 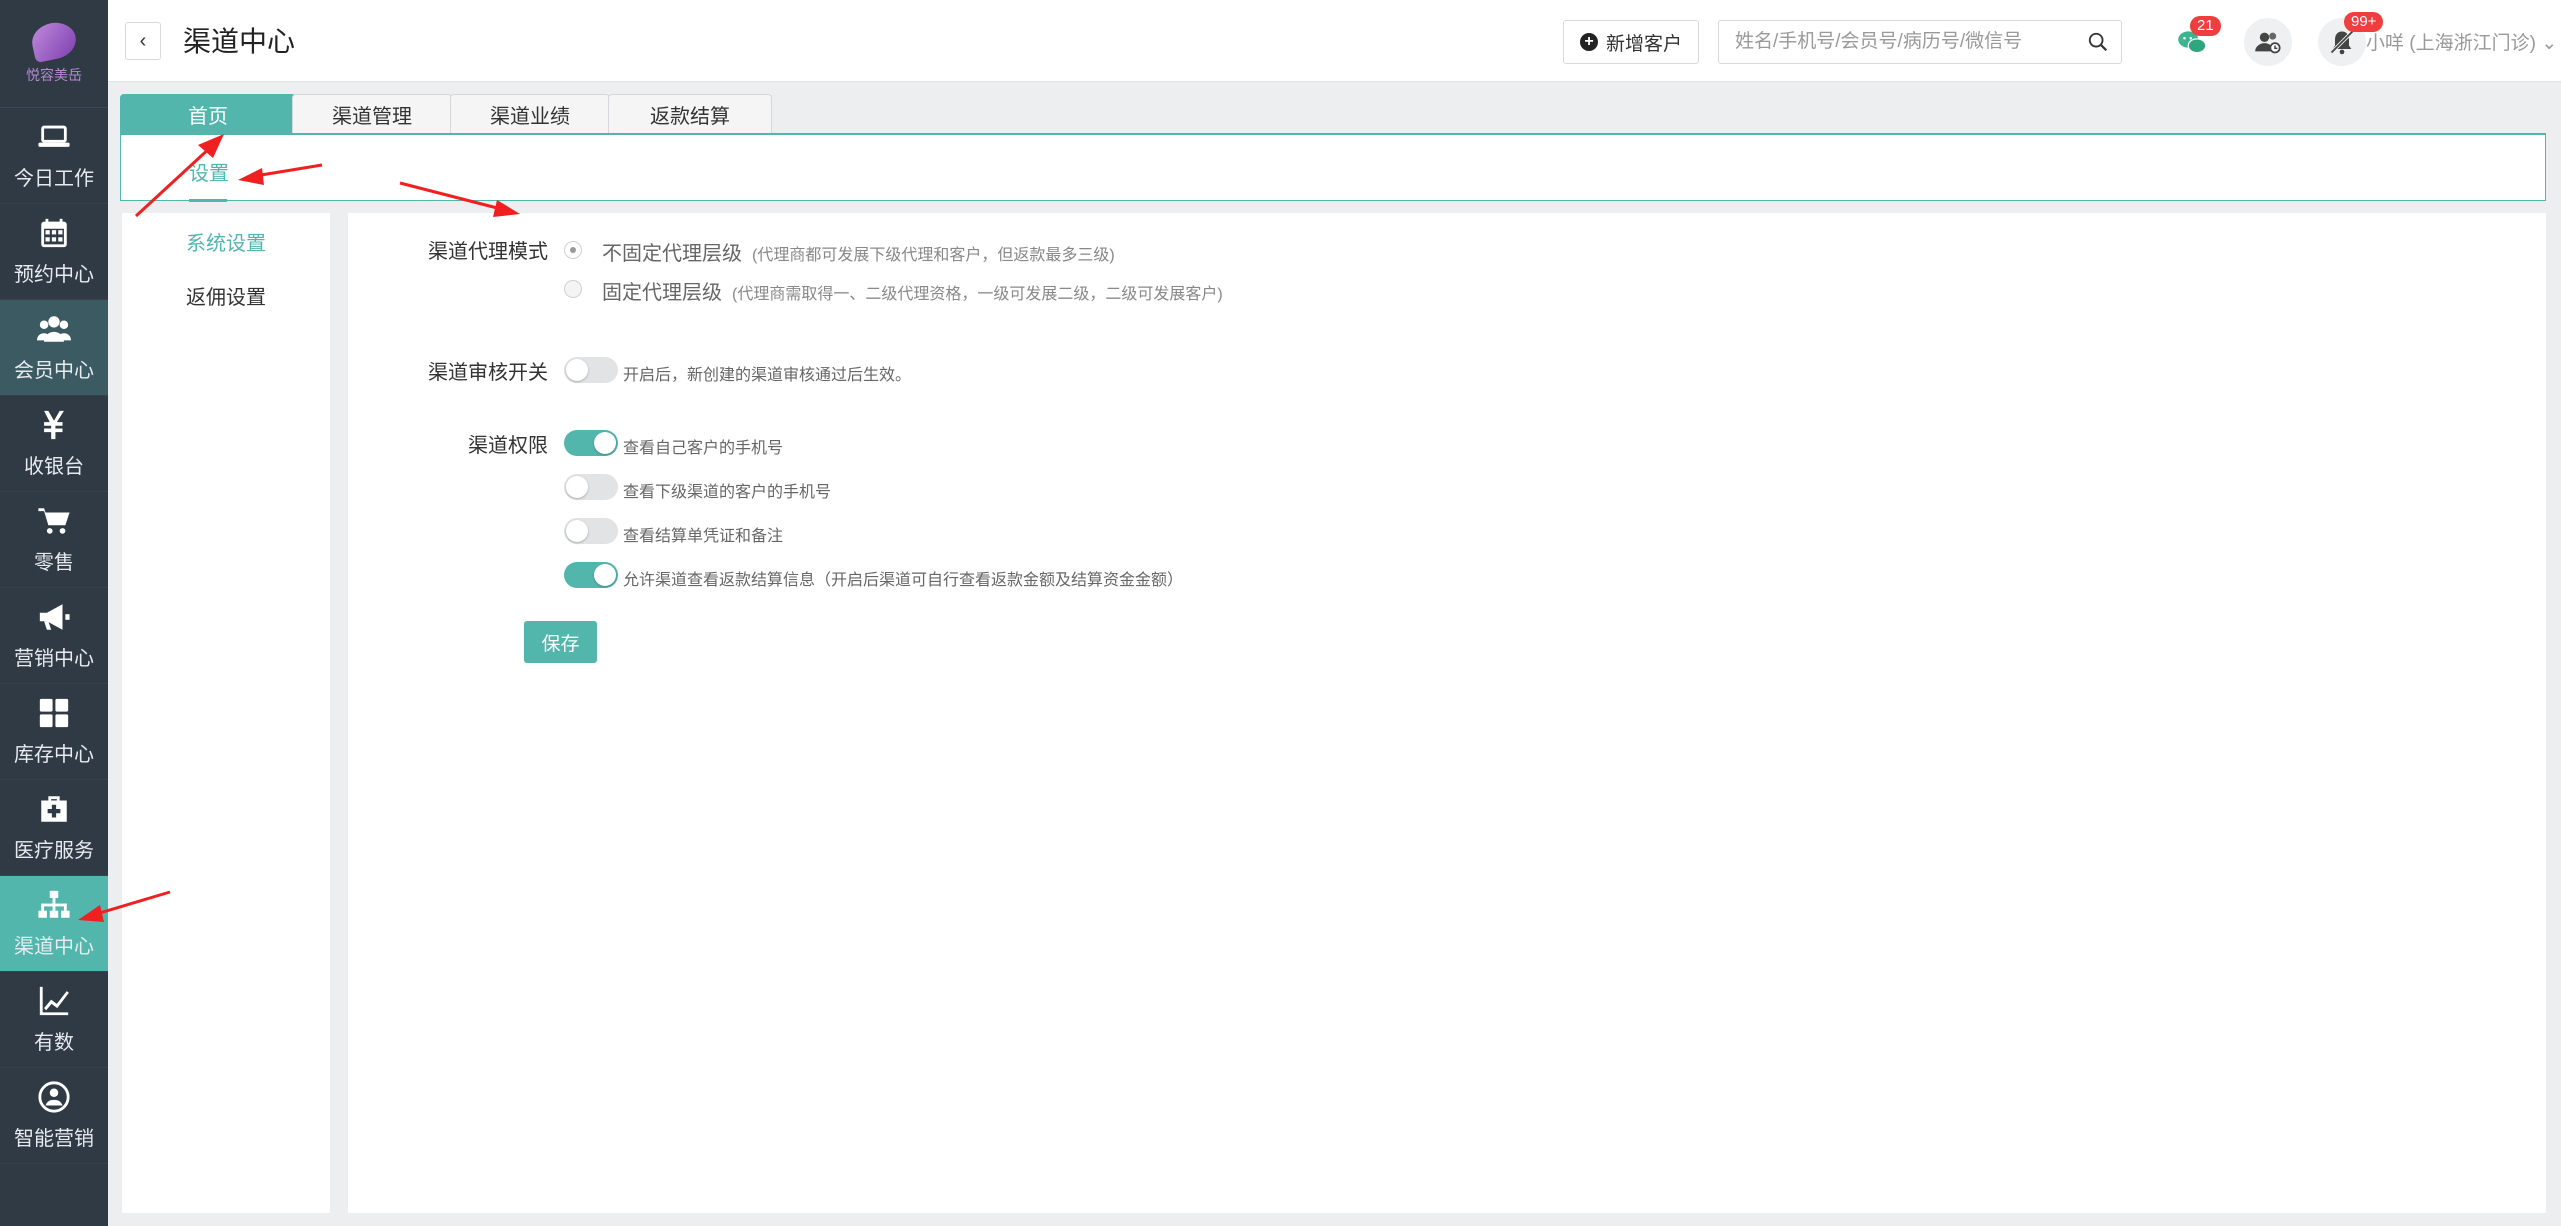 I want to click on subtab-underline, so click(x=208, y=200).